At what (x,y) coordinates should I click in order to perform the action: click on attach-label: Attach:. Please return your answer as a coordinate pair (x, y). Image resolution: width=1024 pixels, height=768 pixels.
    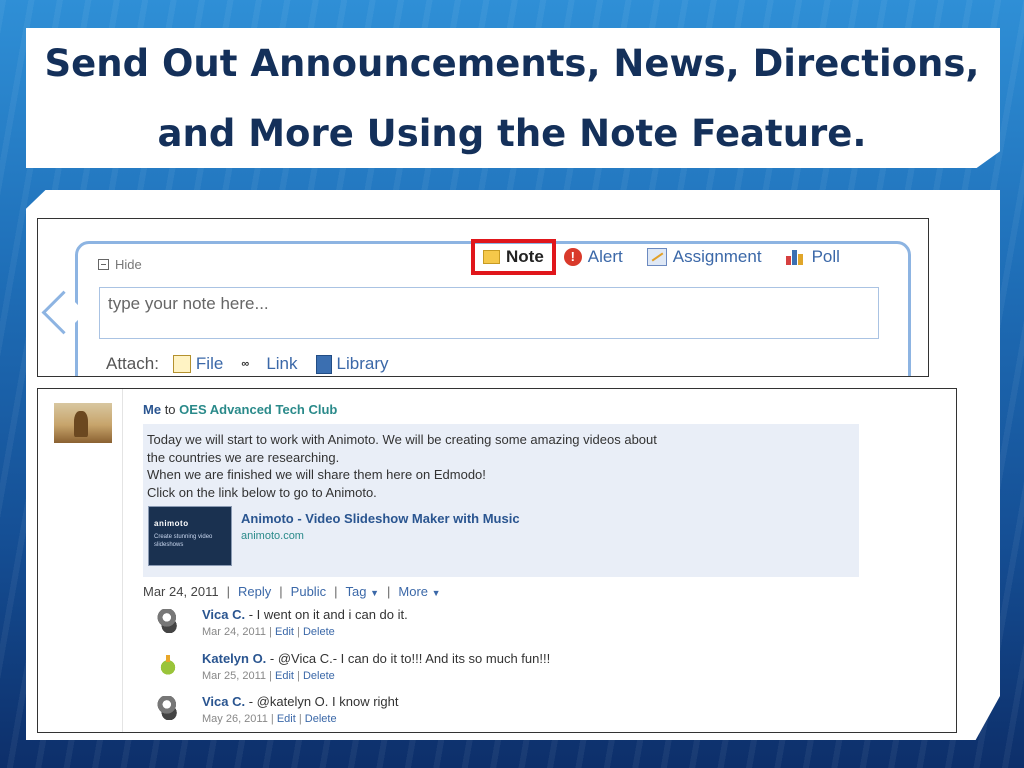
    Looking at the image, I should click on (132, 363).